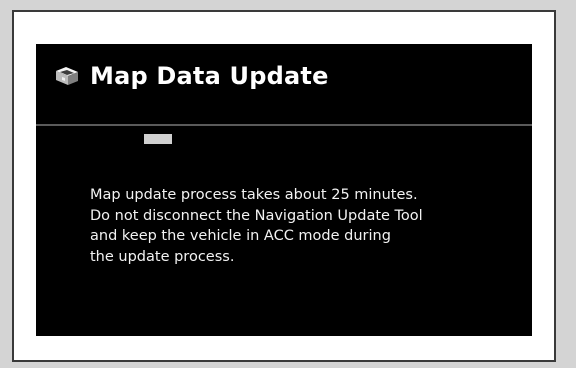 The height and width of the screenshot is (368, 576). I want to click on dialog-title: Map Data Update, so click(209, 76).